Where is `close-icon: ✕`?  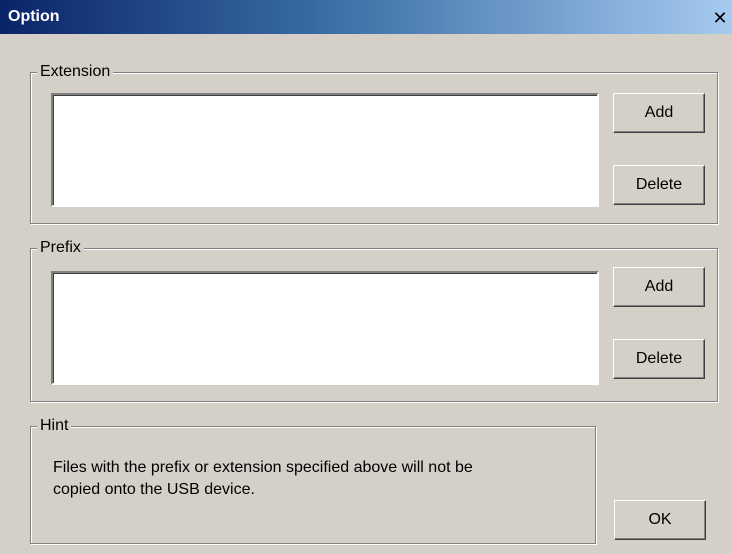
close-icon: ✕ is located at coordinates (720, 20).